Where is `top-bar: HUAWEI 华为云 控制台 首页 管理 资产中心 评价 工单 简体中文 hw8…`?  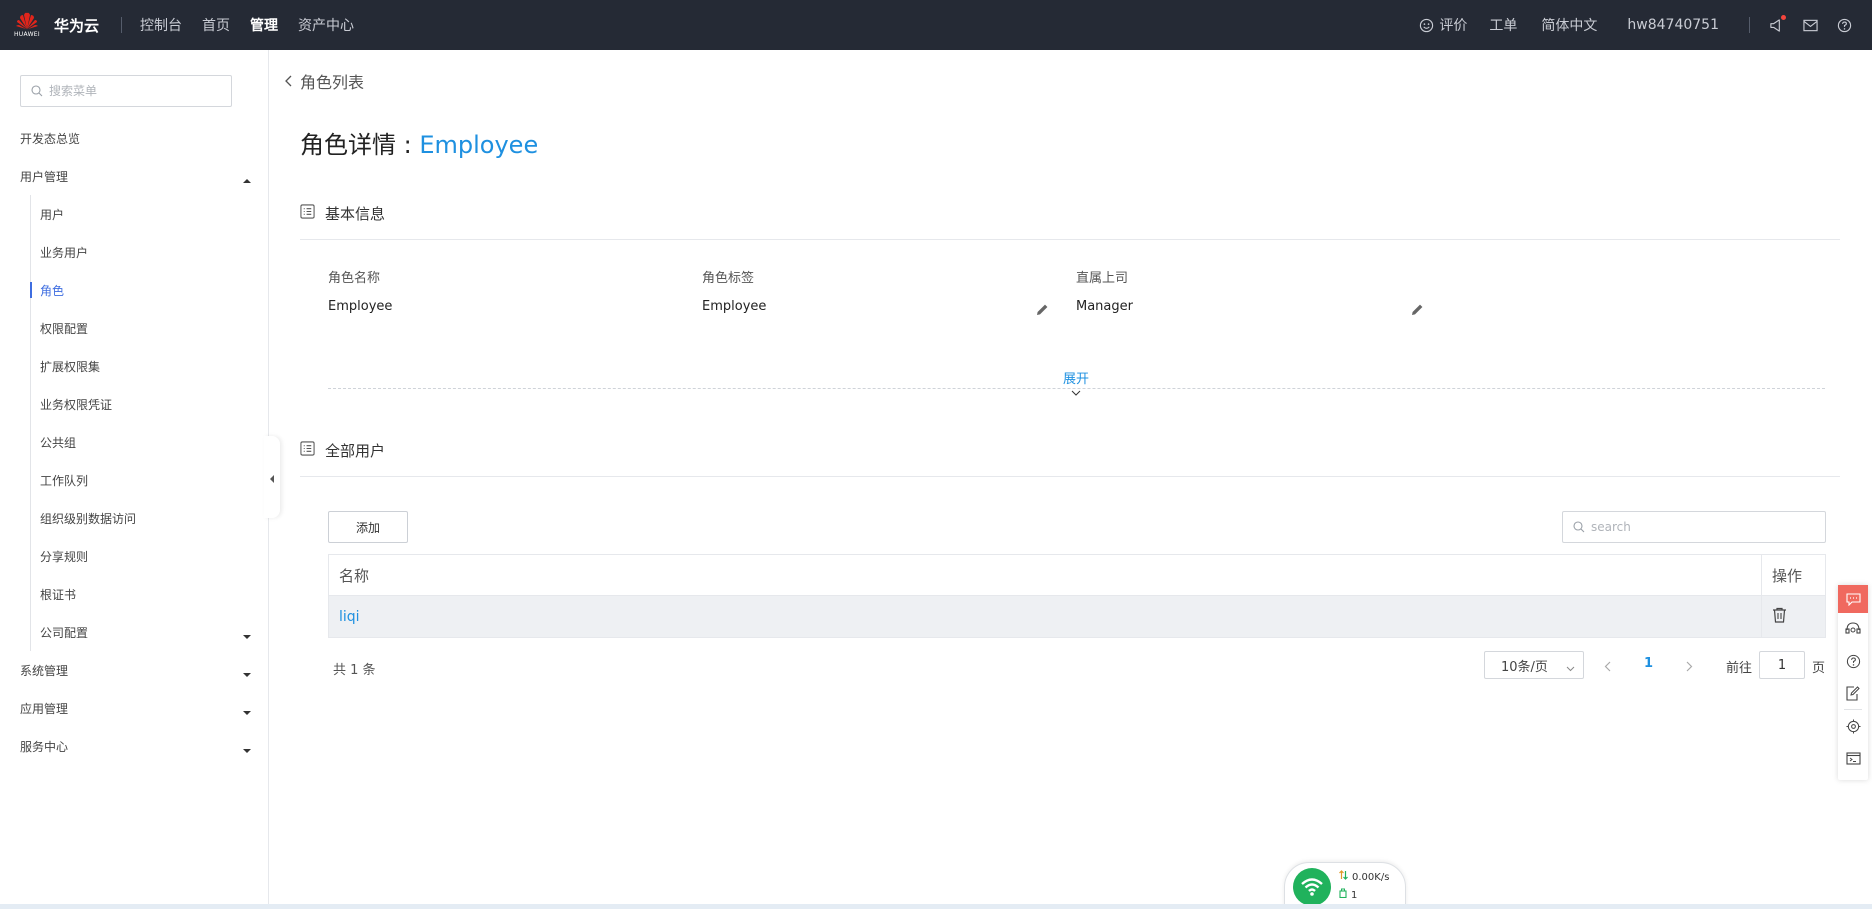 top-bar: HUAWEI 华为云 控制台 首页 管理 资产中心 评价 工单 简体中文 hw8… is located at coordinates (936, 25).